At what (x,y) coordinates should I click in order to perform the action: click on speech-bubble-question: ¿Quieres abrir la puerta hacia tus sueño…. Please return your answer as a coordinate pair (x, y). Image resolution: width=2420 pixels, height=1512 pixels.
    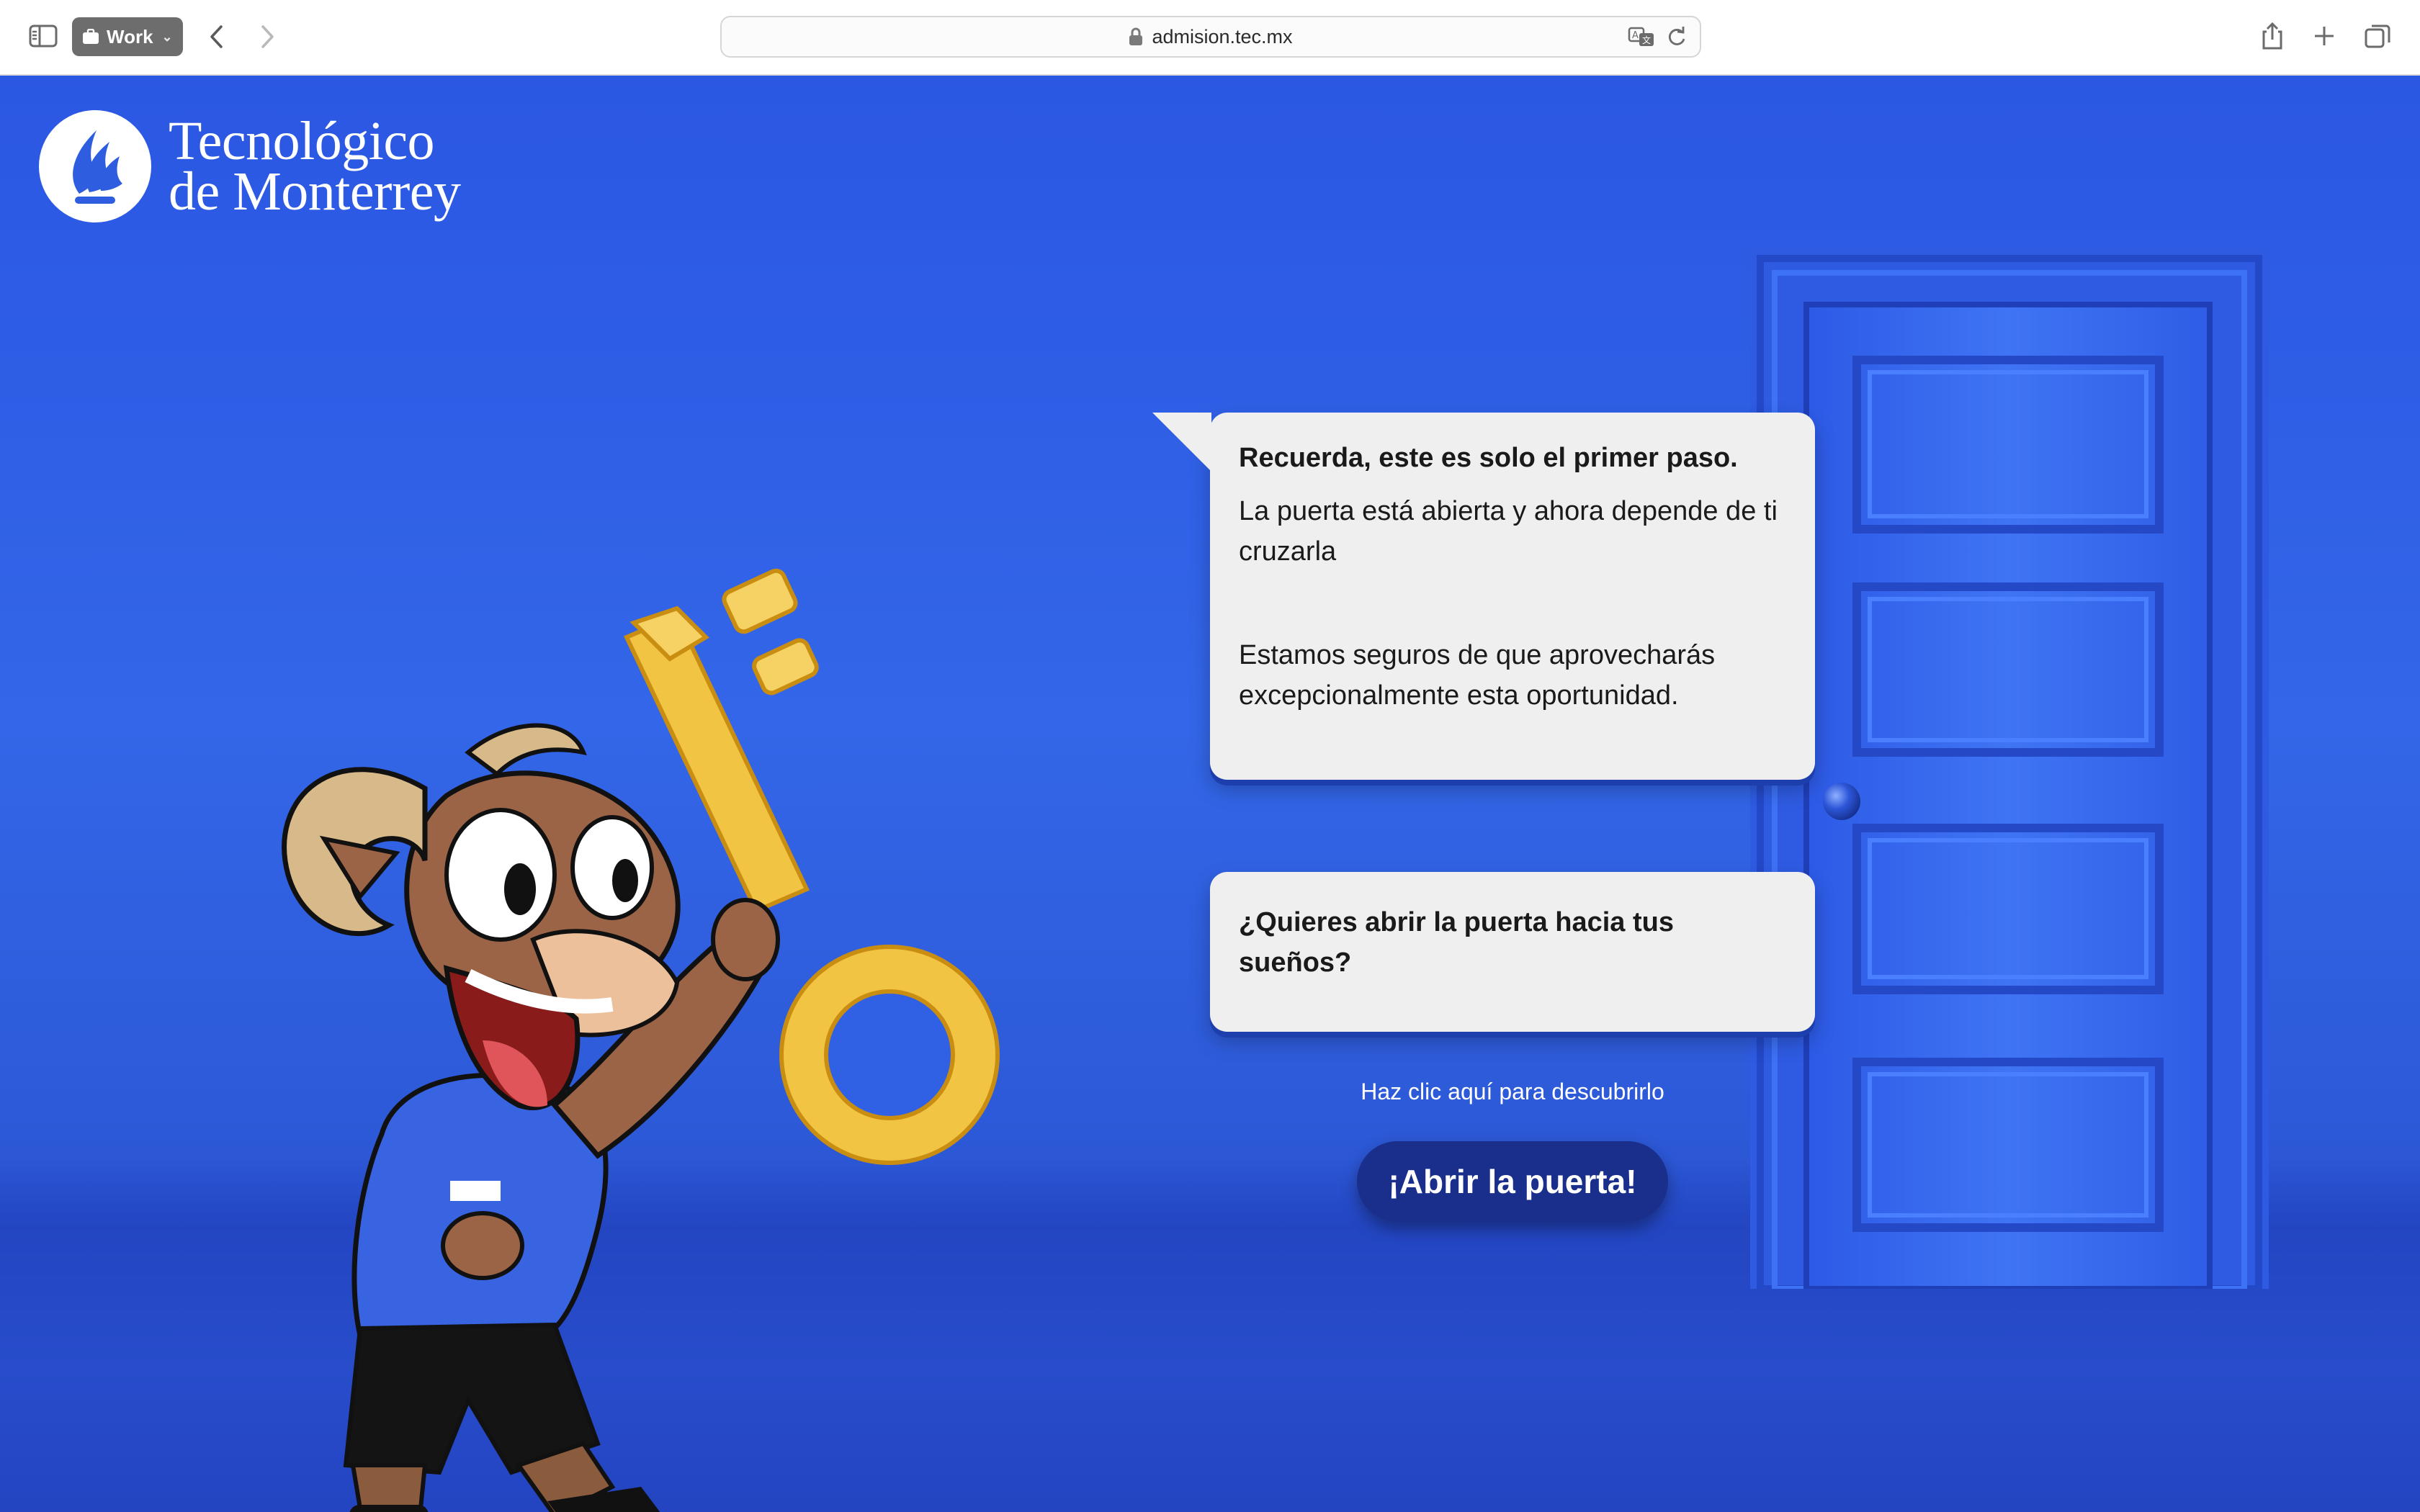
    Looking at the image, I should click on (1512, 952).